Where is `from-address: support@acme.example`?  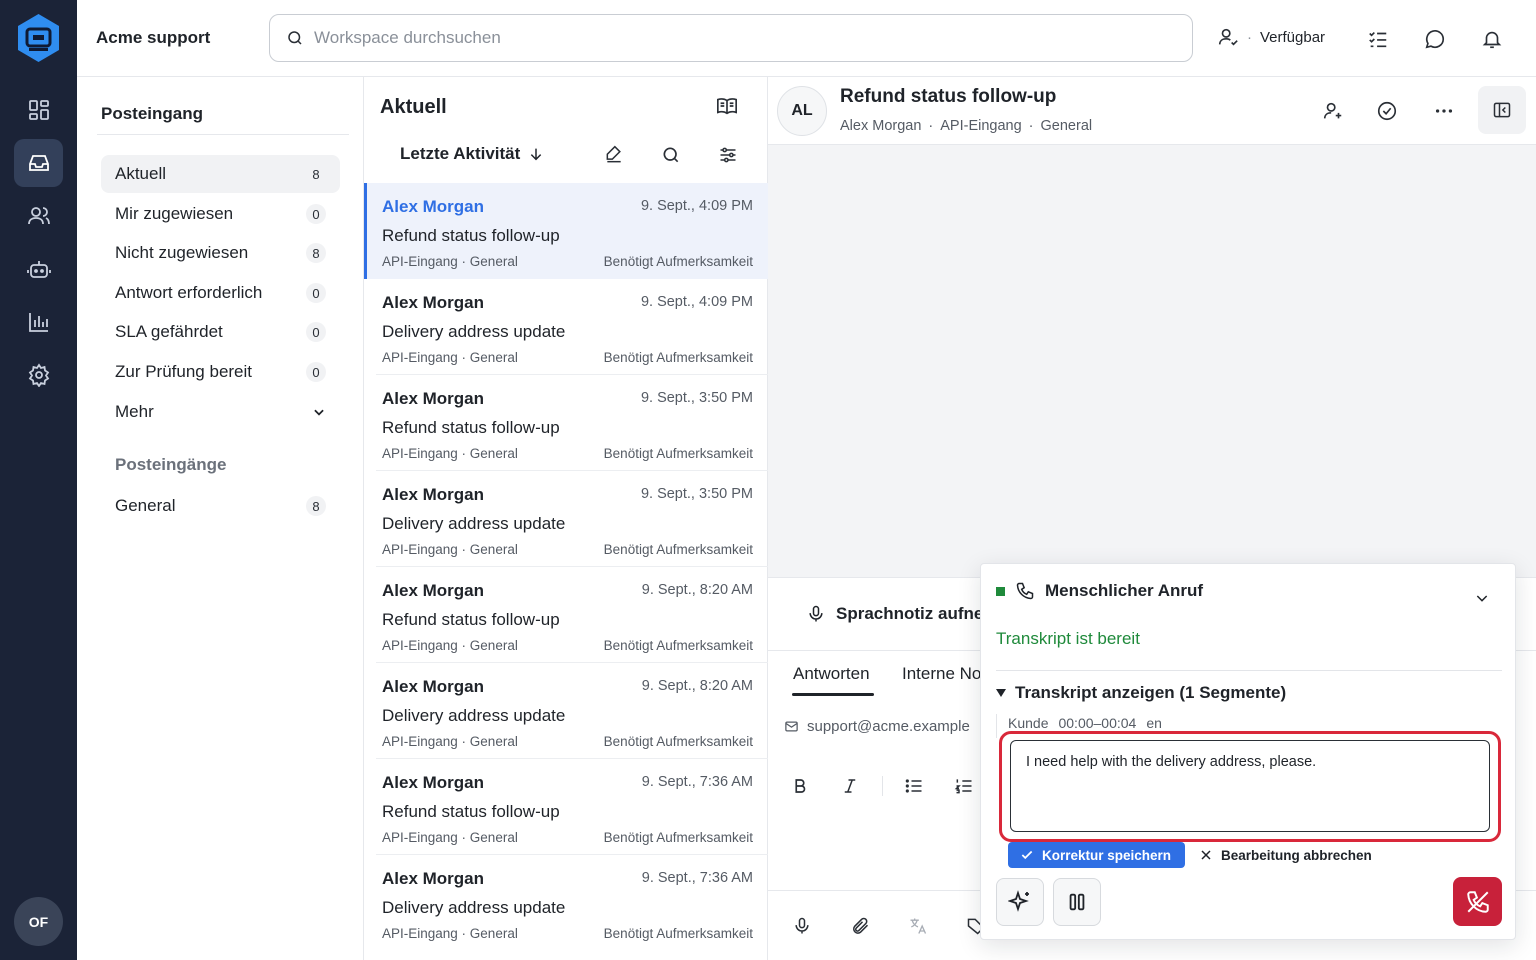
from-address: support@acme.example is located at coordinates (877, 726).